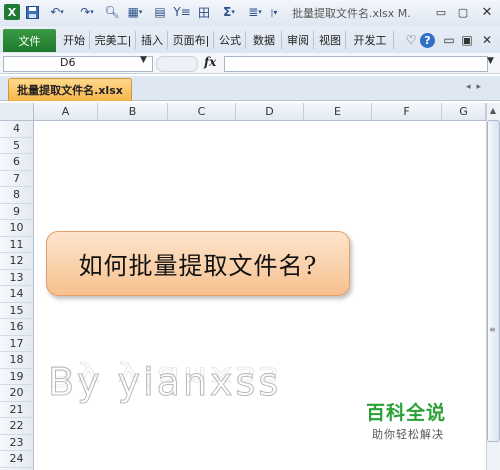 Image resolution: width=500 pixels, height=470 pixels. Describe the element at coordinates (17, 112) in the screenshot. I see `select-all-corner` at that location.